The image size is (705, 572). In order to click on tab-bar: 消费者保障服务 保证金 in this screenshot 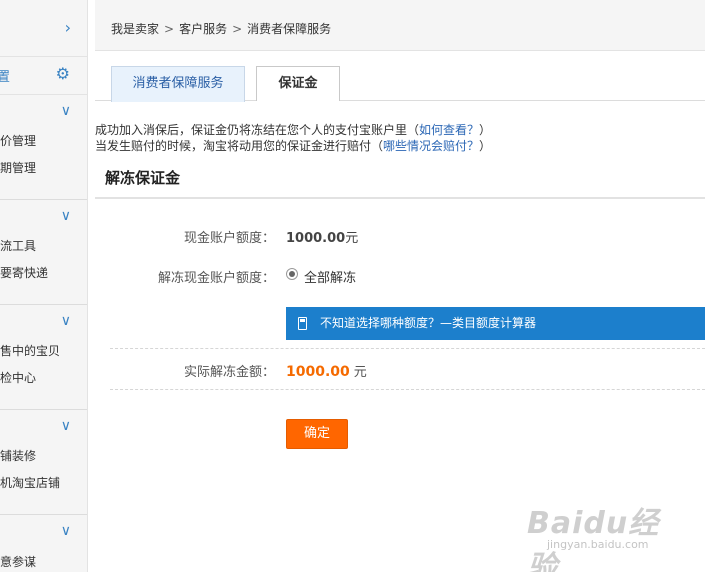, I will do `click(400, 84)`.